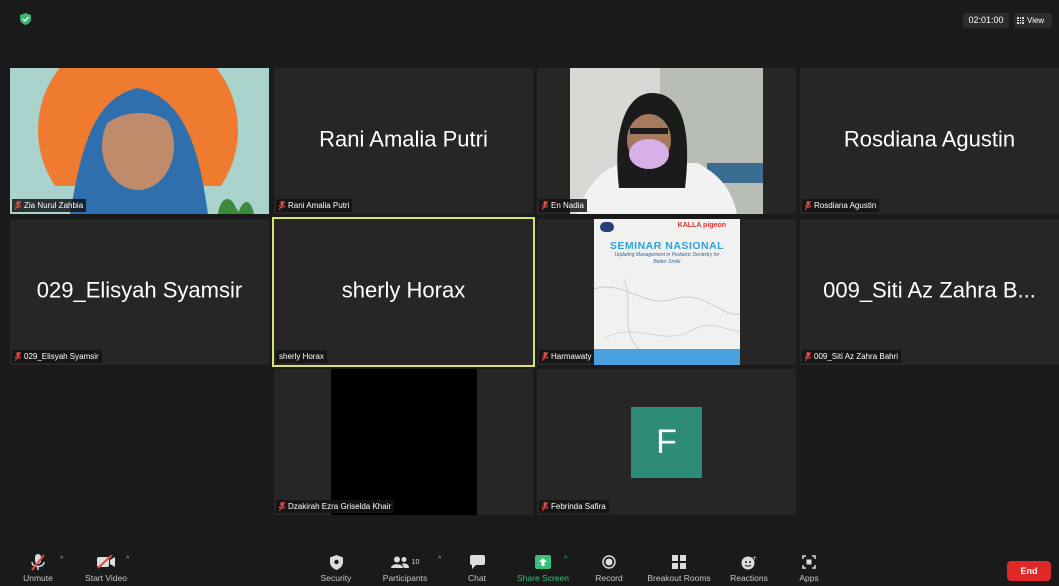 This screenshot has height=586, width=1059. I want to click on participant-video-en-nadia, so click(666, 141).